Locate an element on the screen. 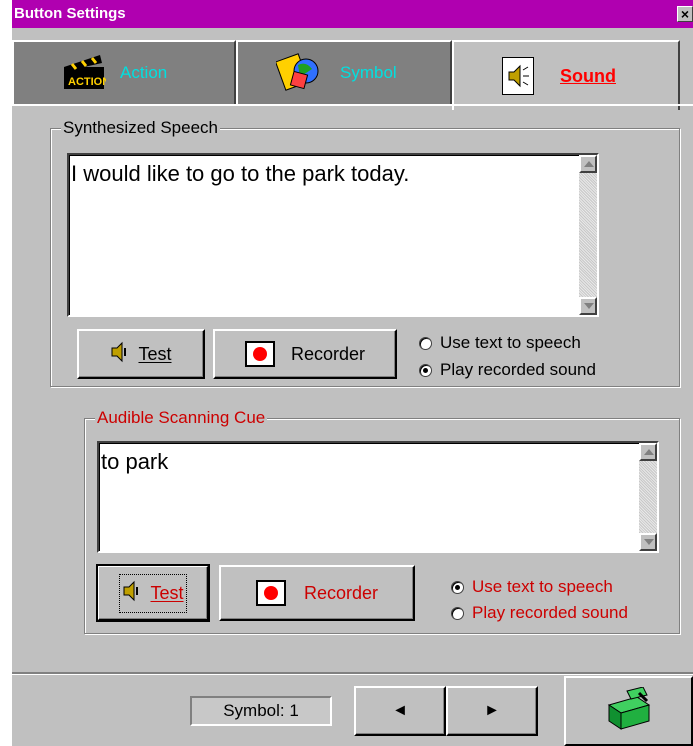 The height and width of the screenshot is (746, 693). right-arrow-icon: ► is located at coordinates (492, 710).